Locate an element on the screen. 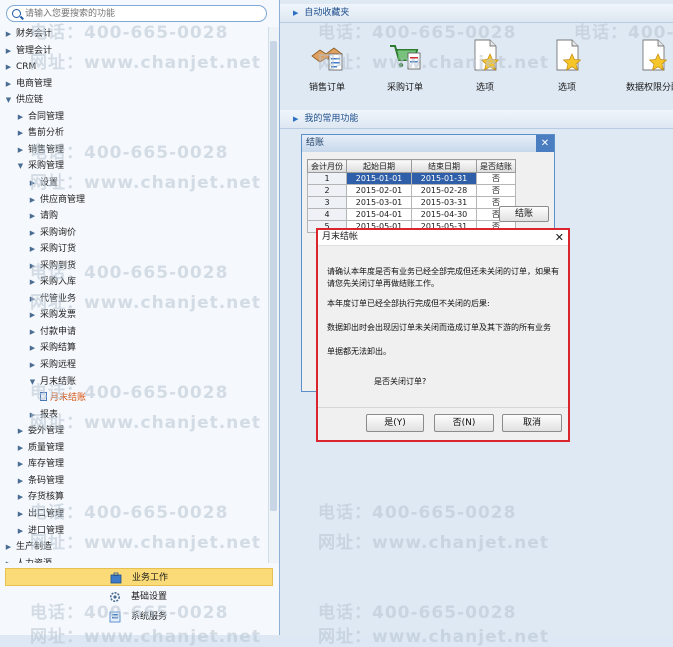 Image resolution: width=673 pixels, height=647 pixels. business-icon is located at coordinates (116, 578).